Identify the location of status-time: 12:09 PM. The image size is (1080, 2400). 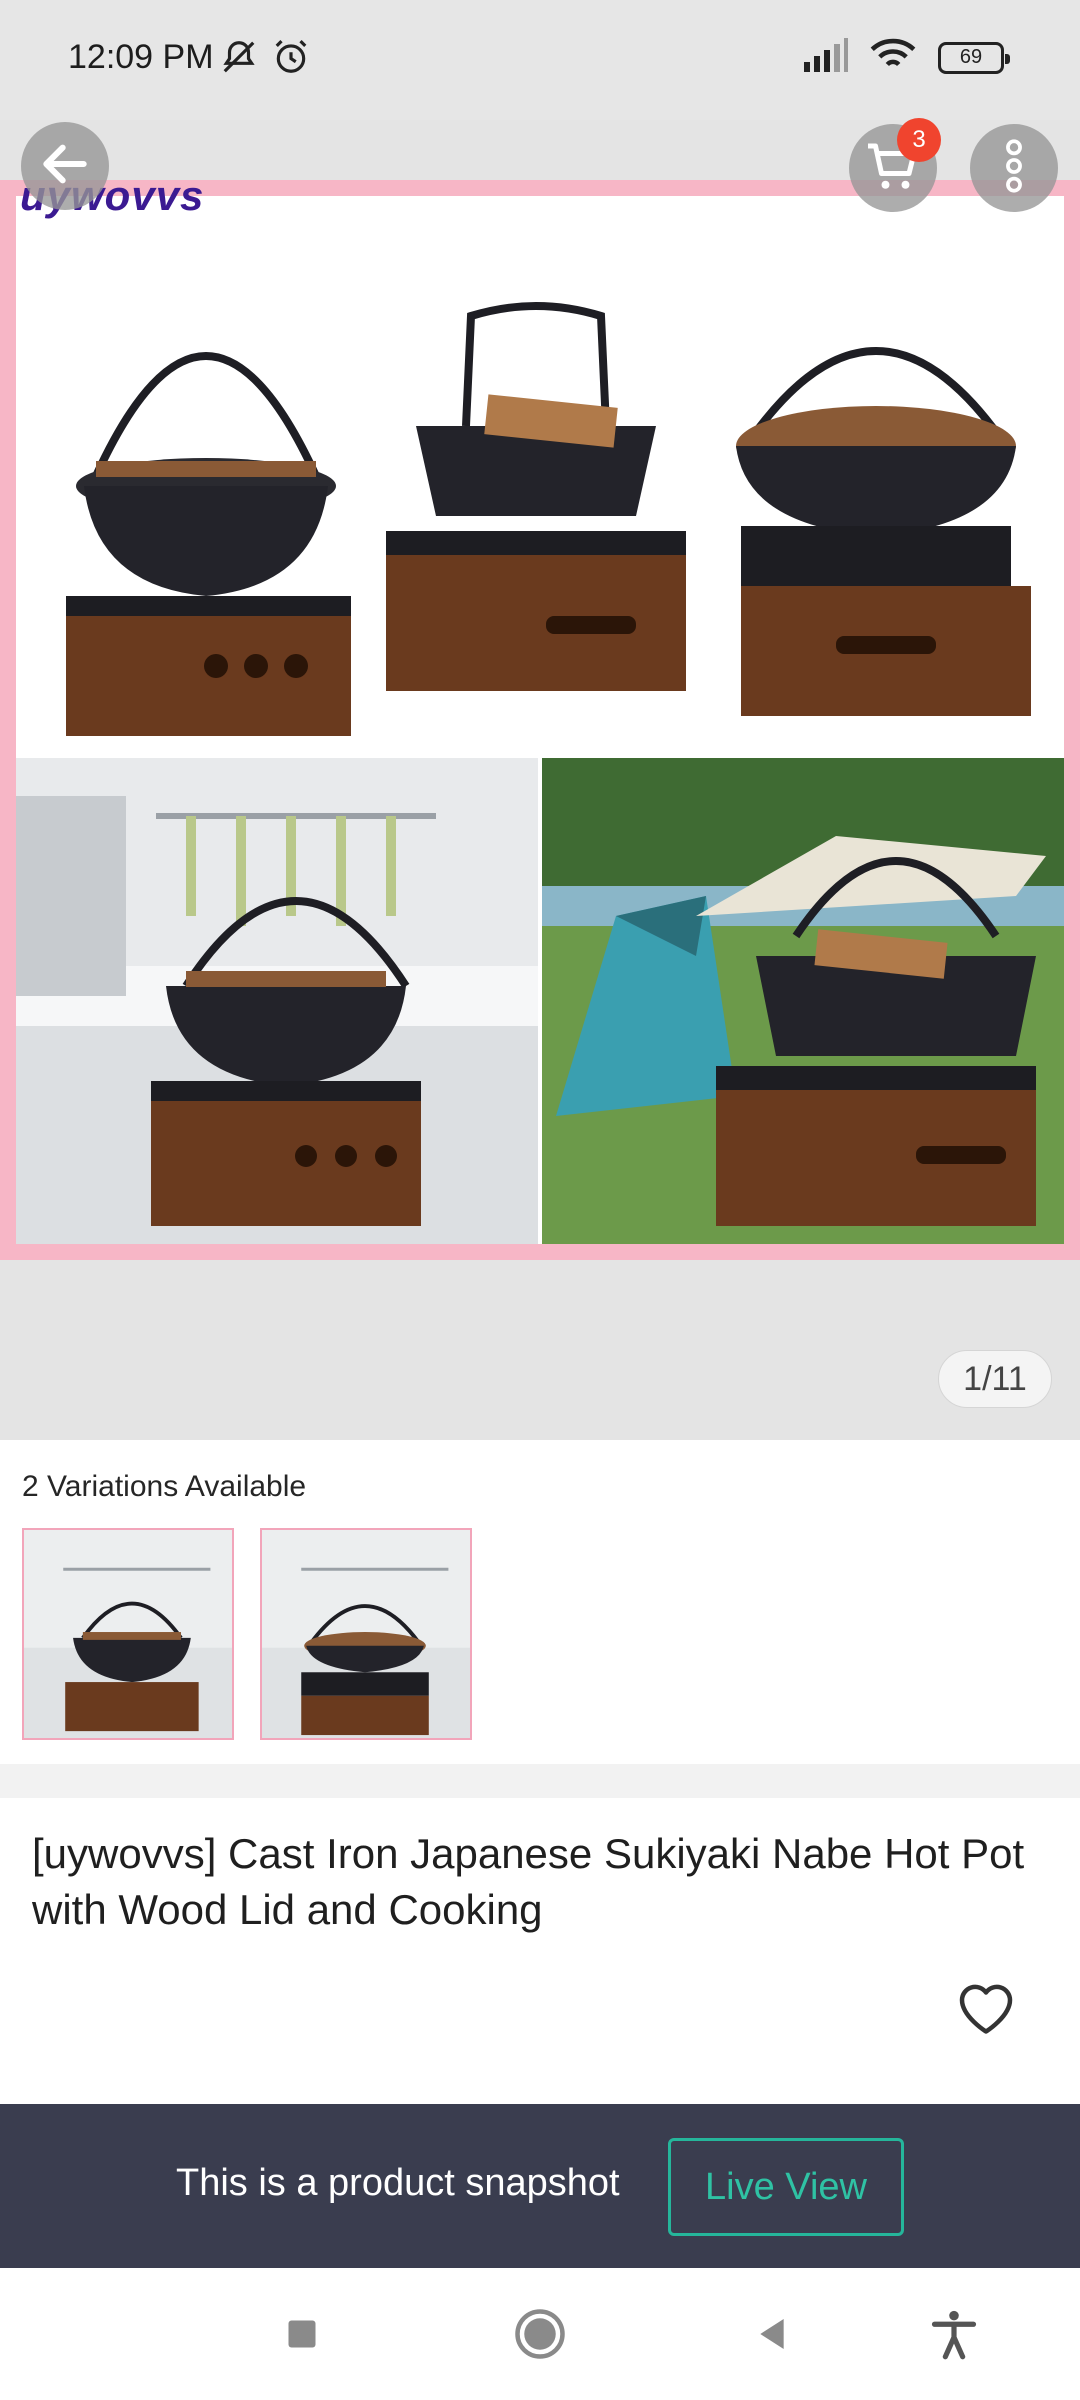
(141, 57).